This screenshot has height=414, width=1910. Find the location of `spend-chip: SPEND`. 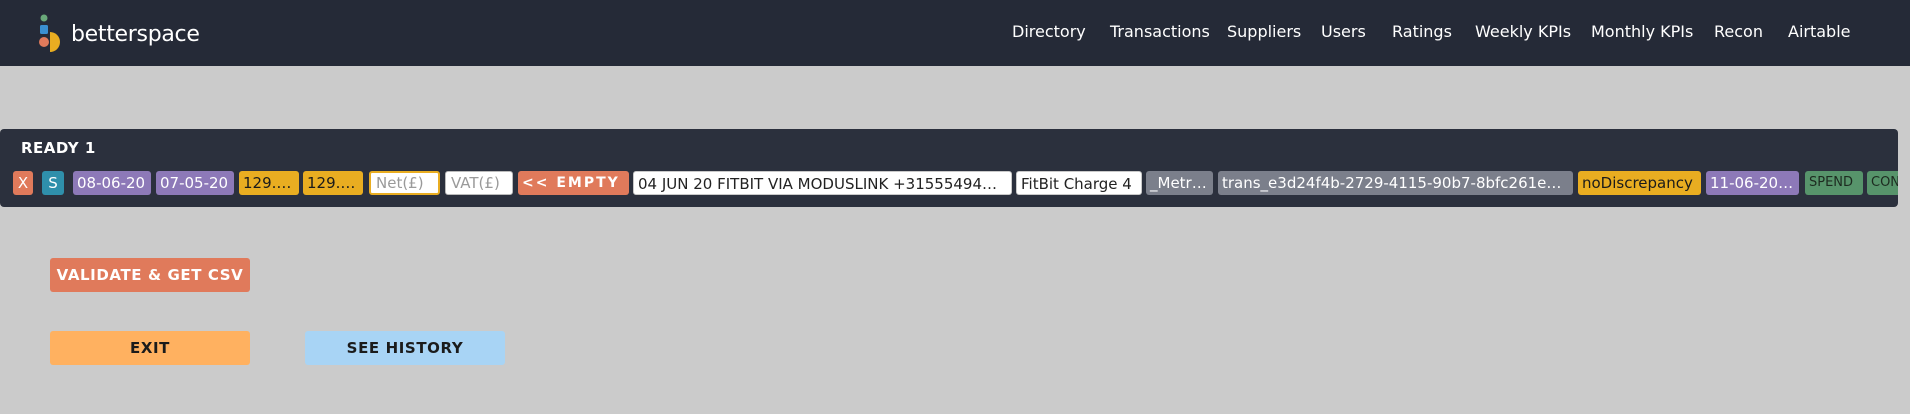

spend-chip: SPEND is located at coordinates (1834, 183).